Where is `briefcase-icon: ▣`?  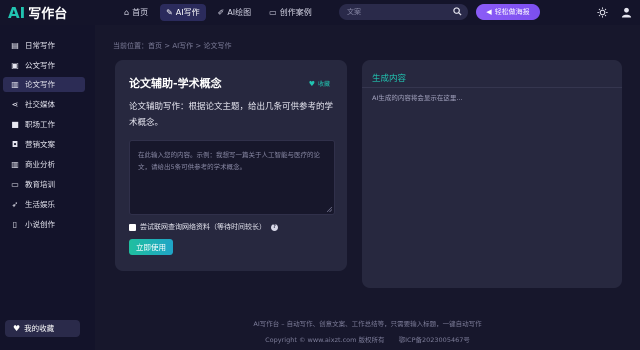
briefcase-icon: ▣ is located at coordinates (15, 65).